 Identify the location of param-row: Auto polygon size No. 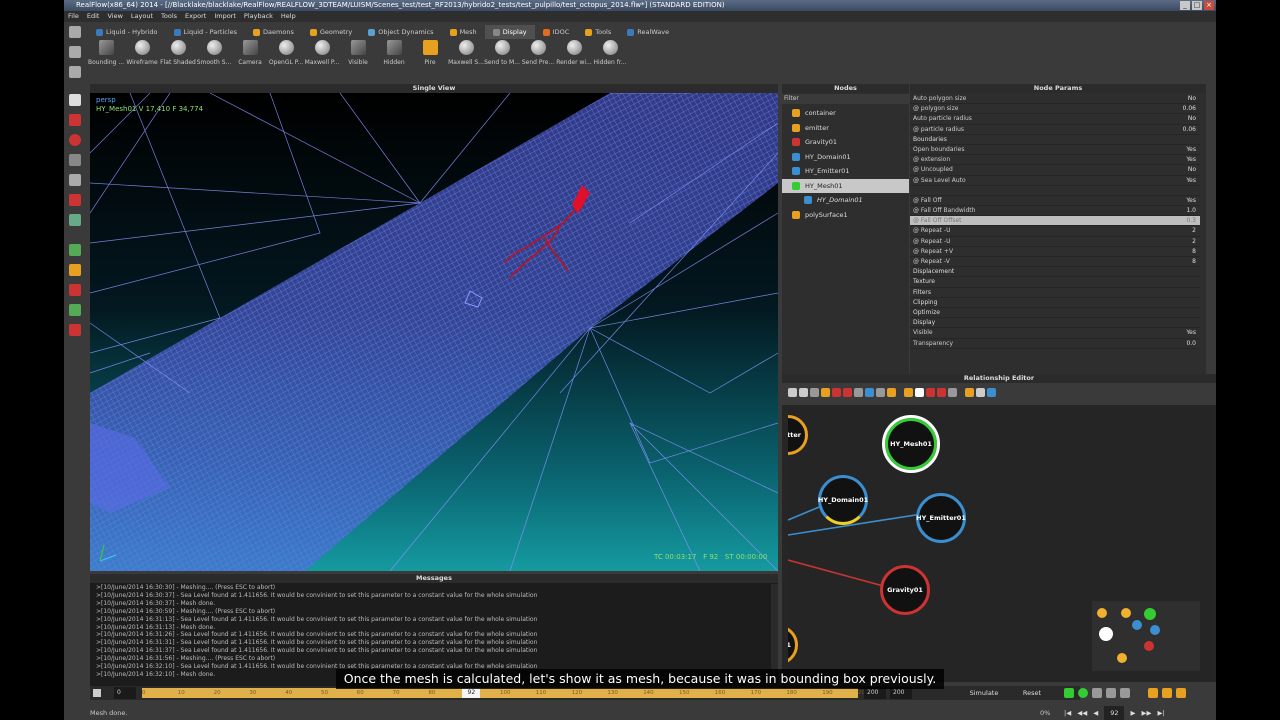
(1055, 99).